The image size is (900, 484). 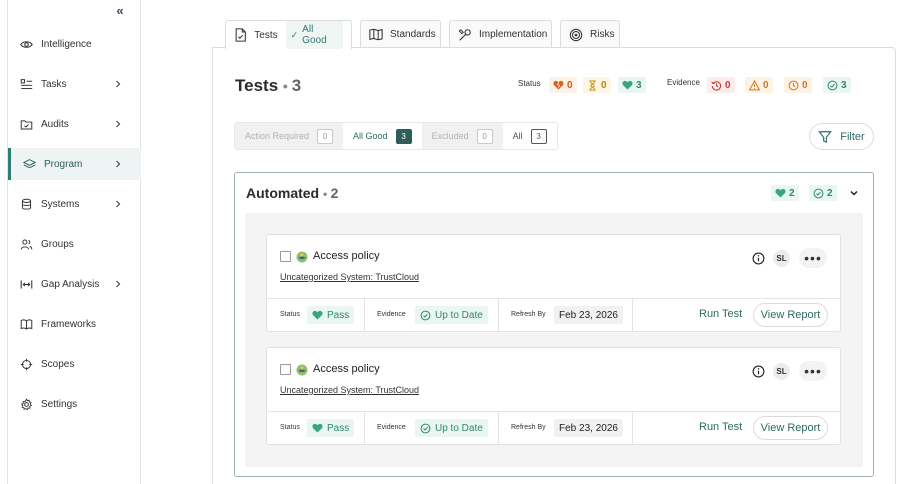 What do you see at coordinates (66, 44) in the screenshot?
I see `sidebar-item-label: Intelligence` at bounding box center [66, 44].